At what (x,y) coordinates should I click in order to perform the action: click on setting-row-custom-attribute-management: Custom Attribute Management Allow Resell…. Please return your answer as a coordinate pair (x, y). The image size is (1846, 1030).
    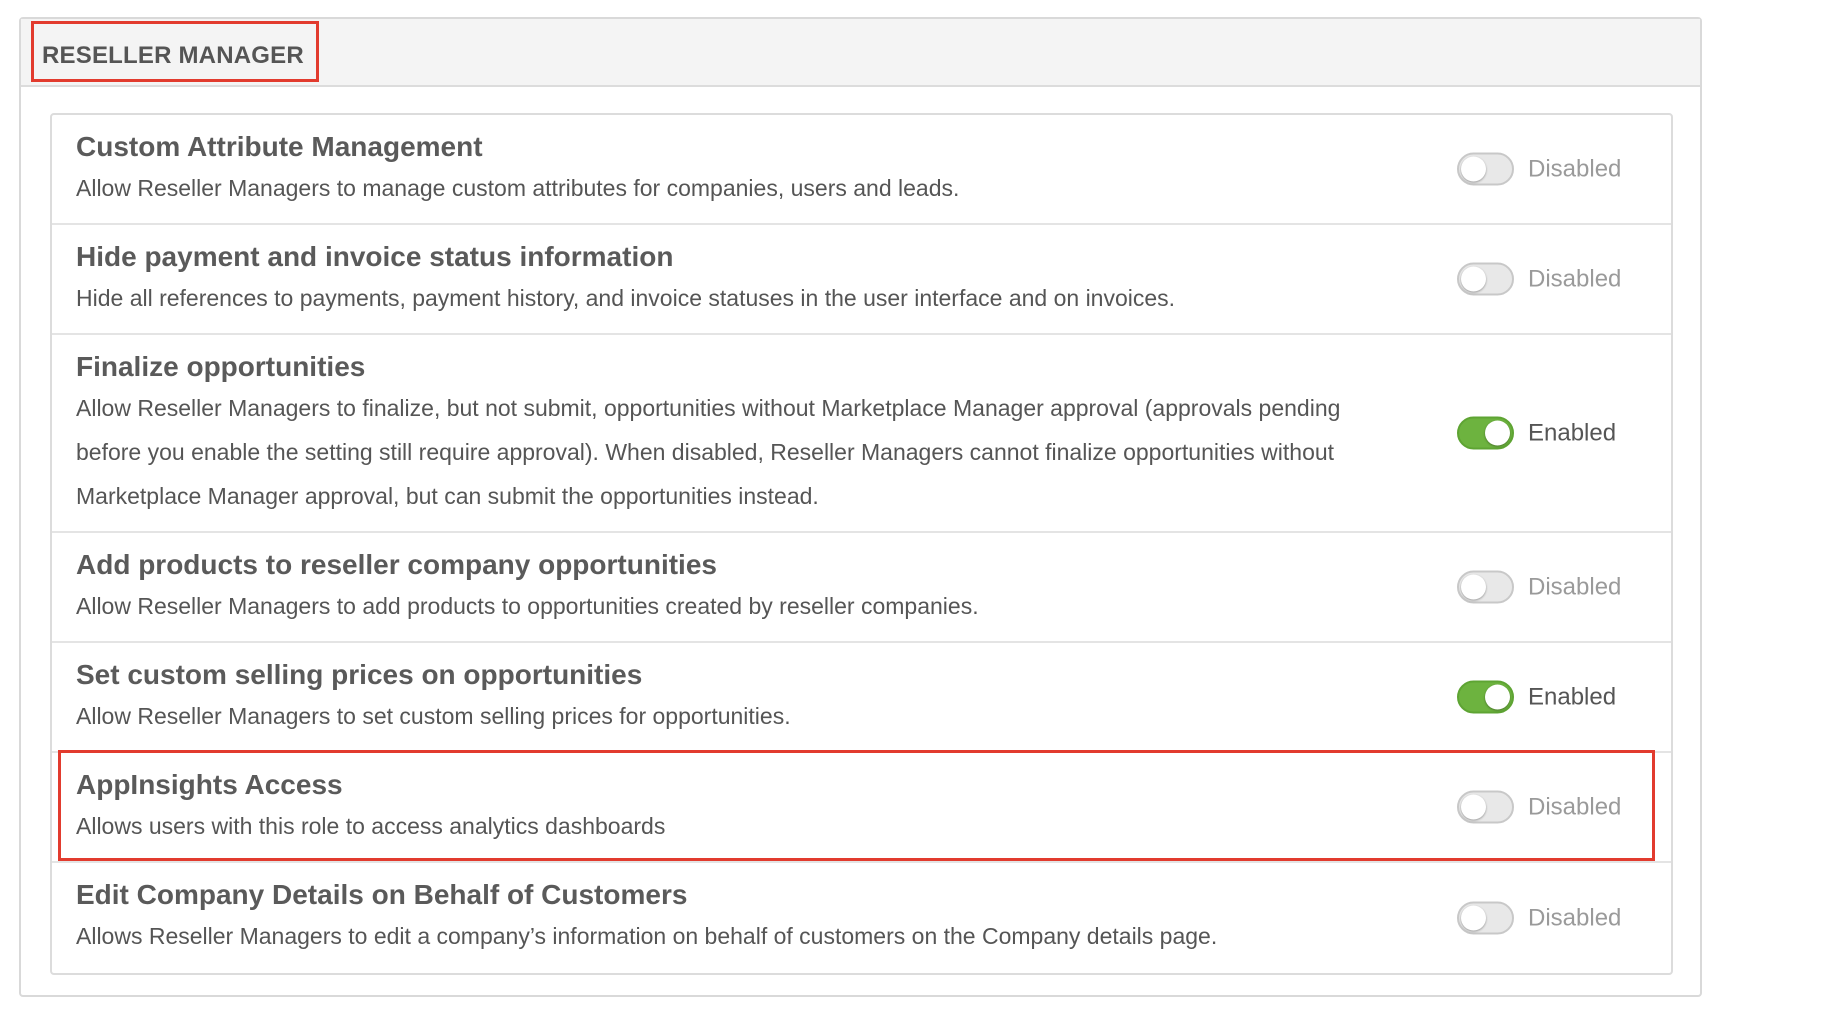
    Looking at the image, I should click on (861, 170).